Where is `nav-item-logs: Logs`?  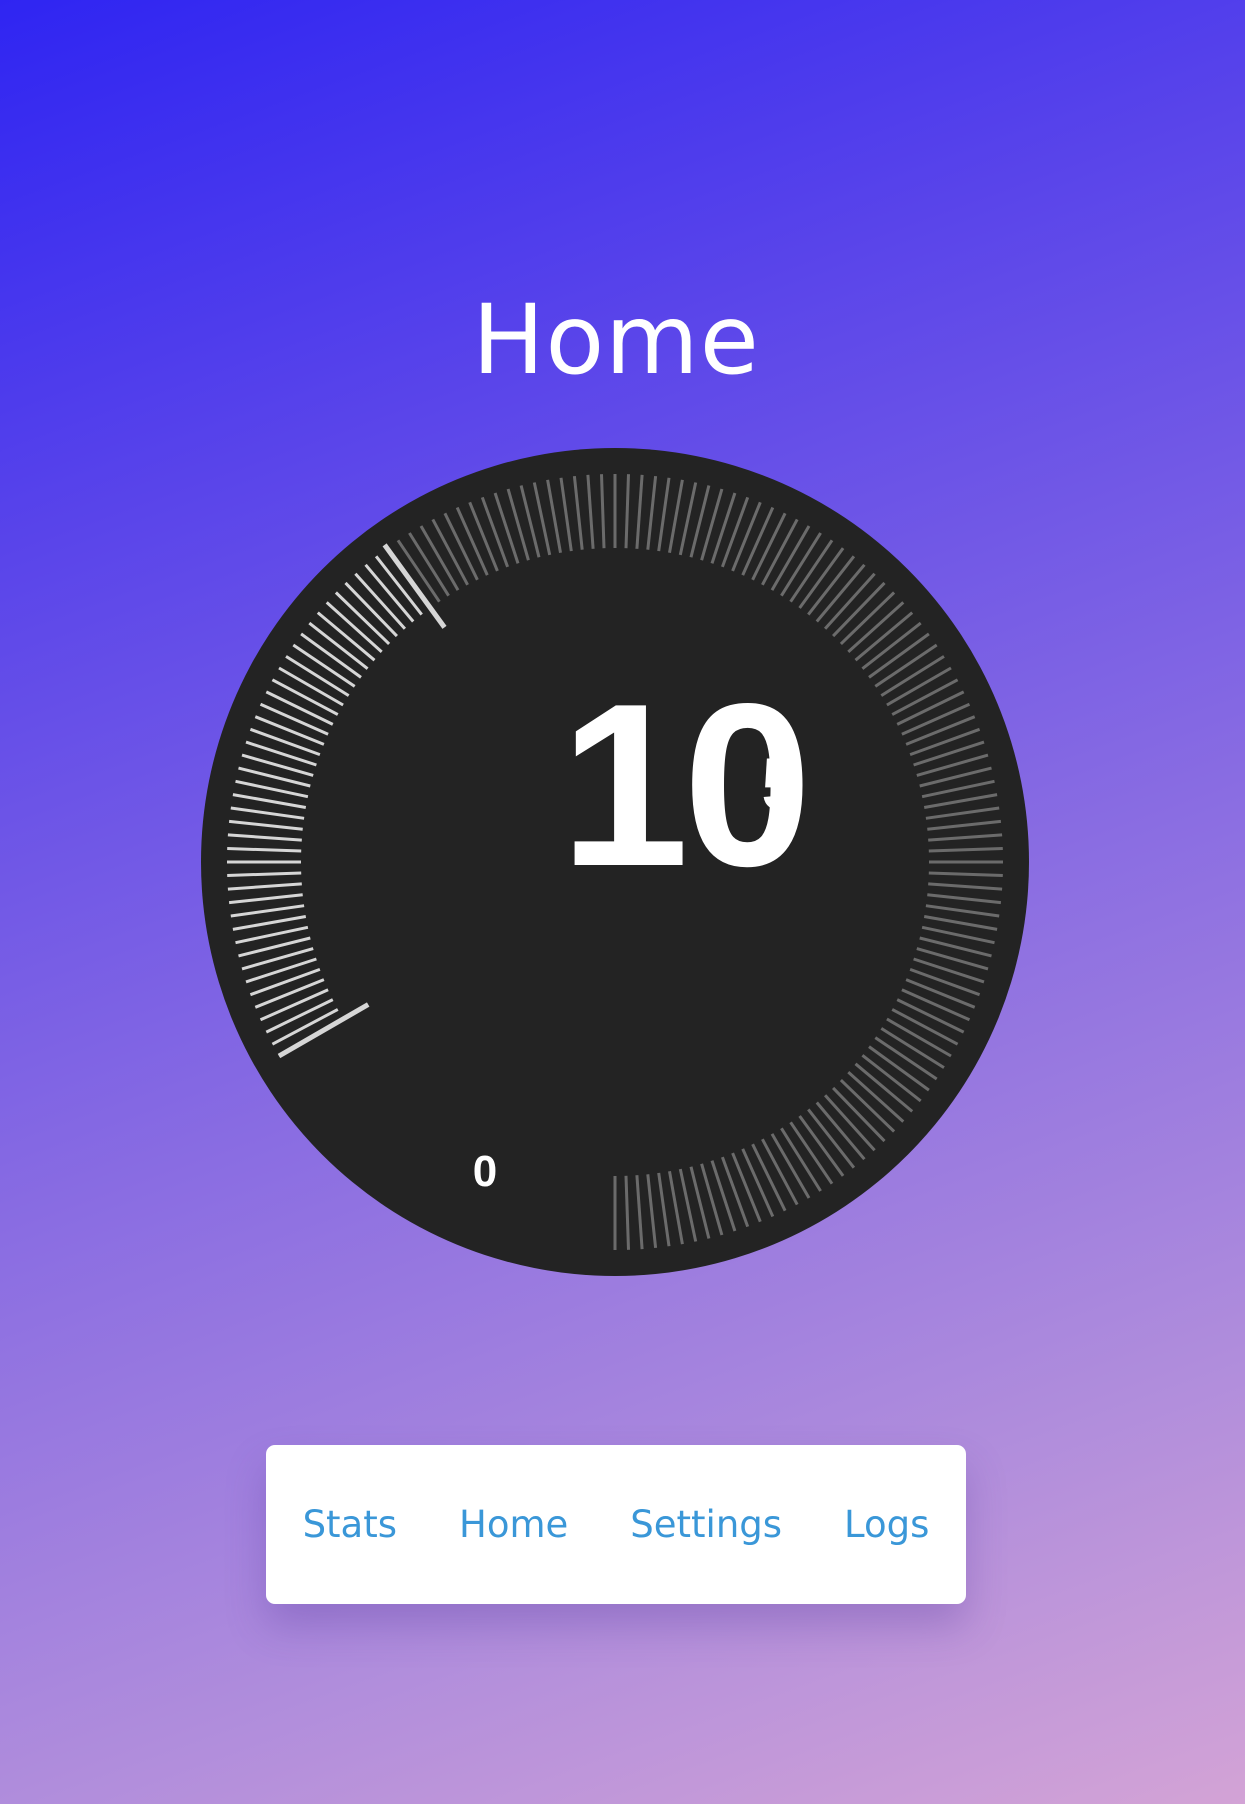
nav-item-logs: Logs is located at coordinates (886, 1525).